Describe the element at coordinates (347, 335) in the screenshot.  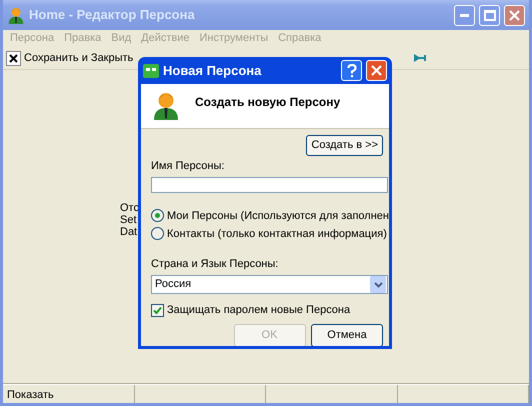
I see `cancel-button: Отмена` at that location.